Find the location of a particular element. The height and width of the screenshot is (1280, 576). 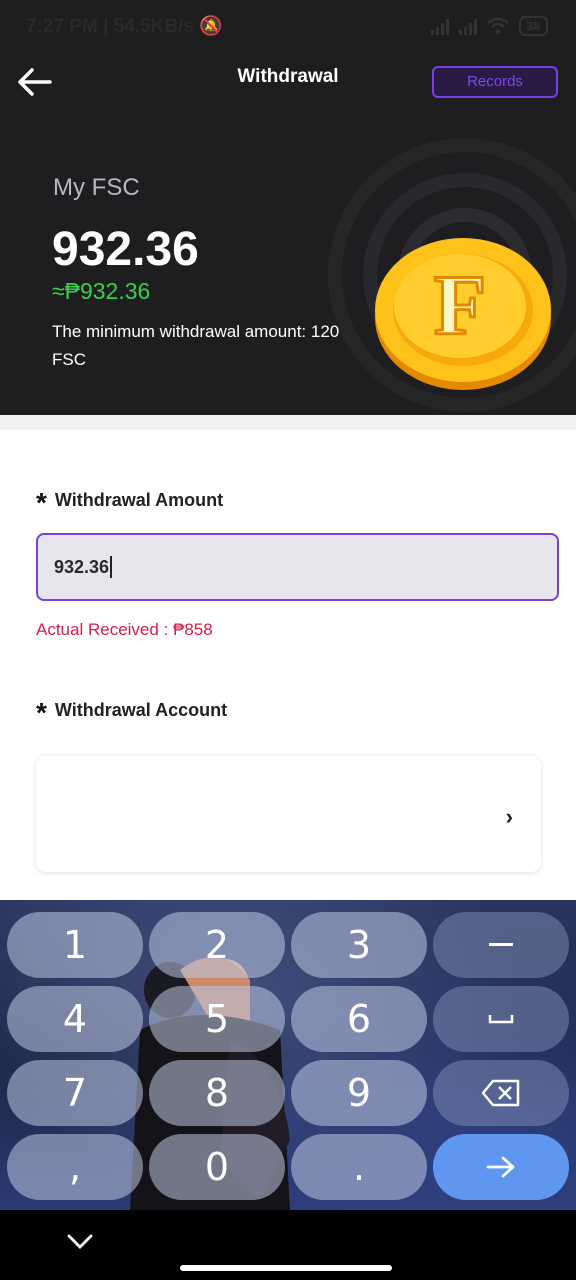

records-button: Records is located at coordinates (495, 82).